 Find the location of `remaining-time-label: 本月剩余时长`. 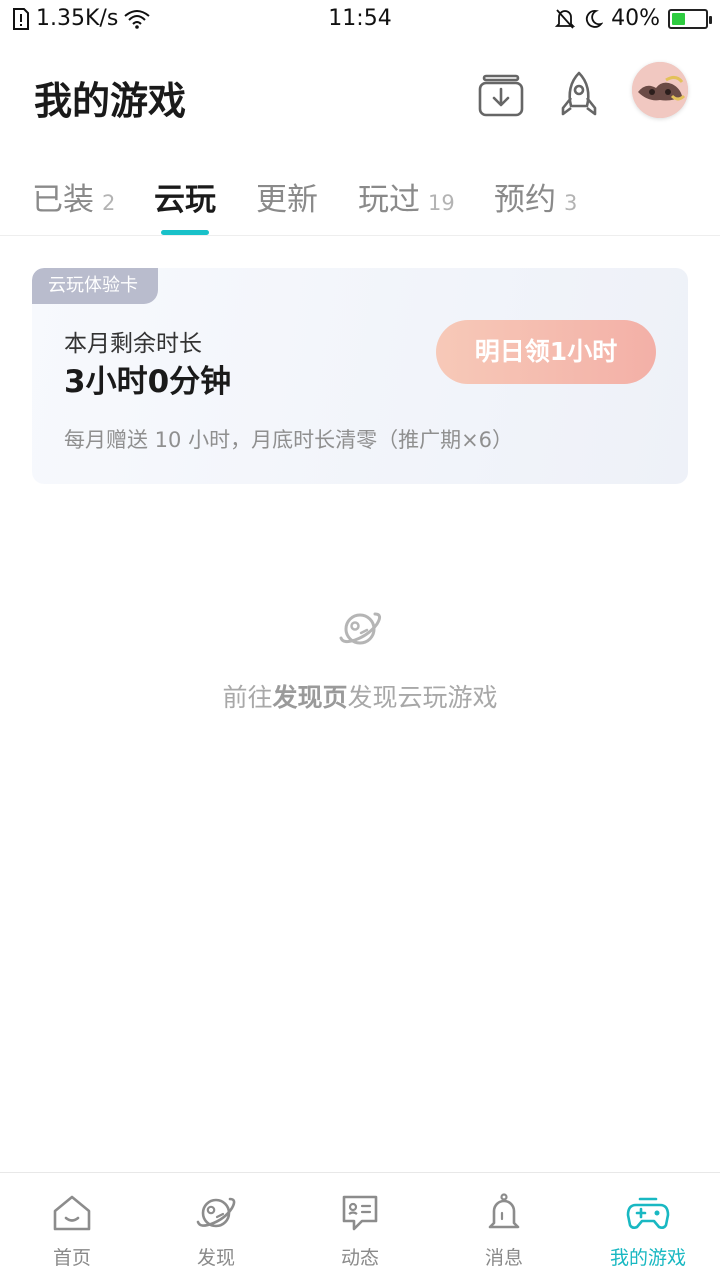

remaining-time-label: 本月剩余时长 is located at coordinates (133, 344).